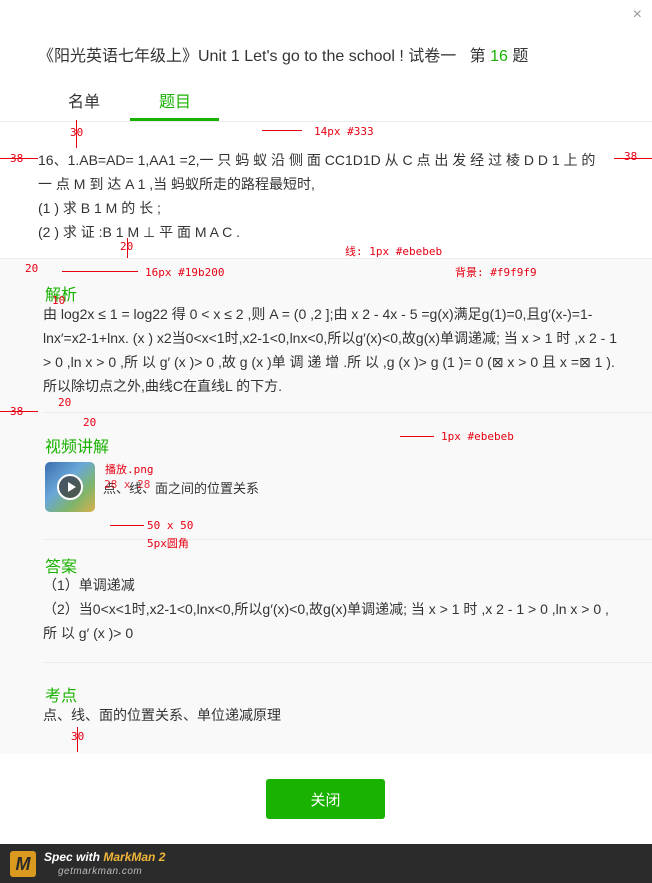 The image size is (652, 883). What do you see at coordinates (499, 56) in the screenshot?
I see `question-number: 16` at bounding box center [499, 56].